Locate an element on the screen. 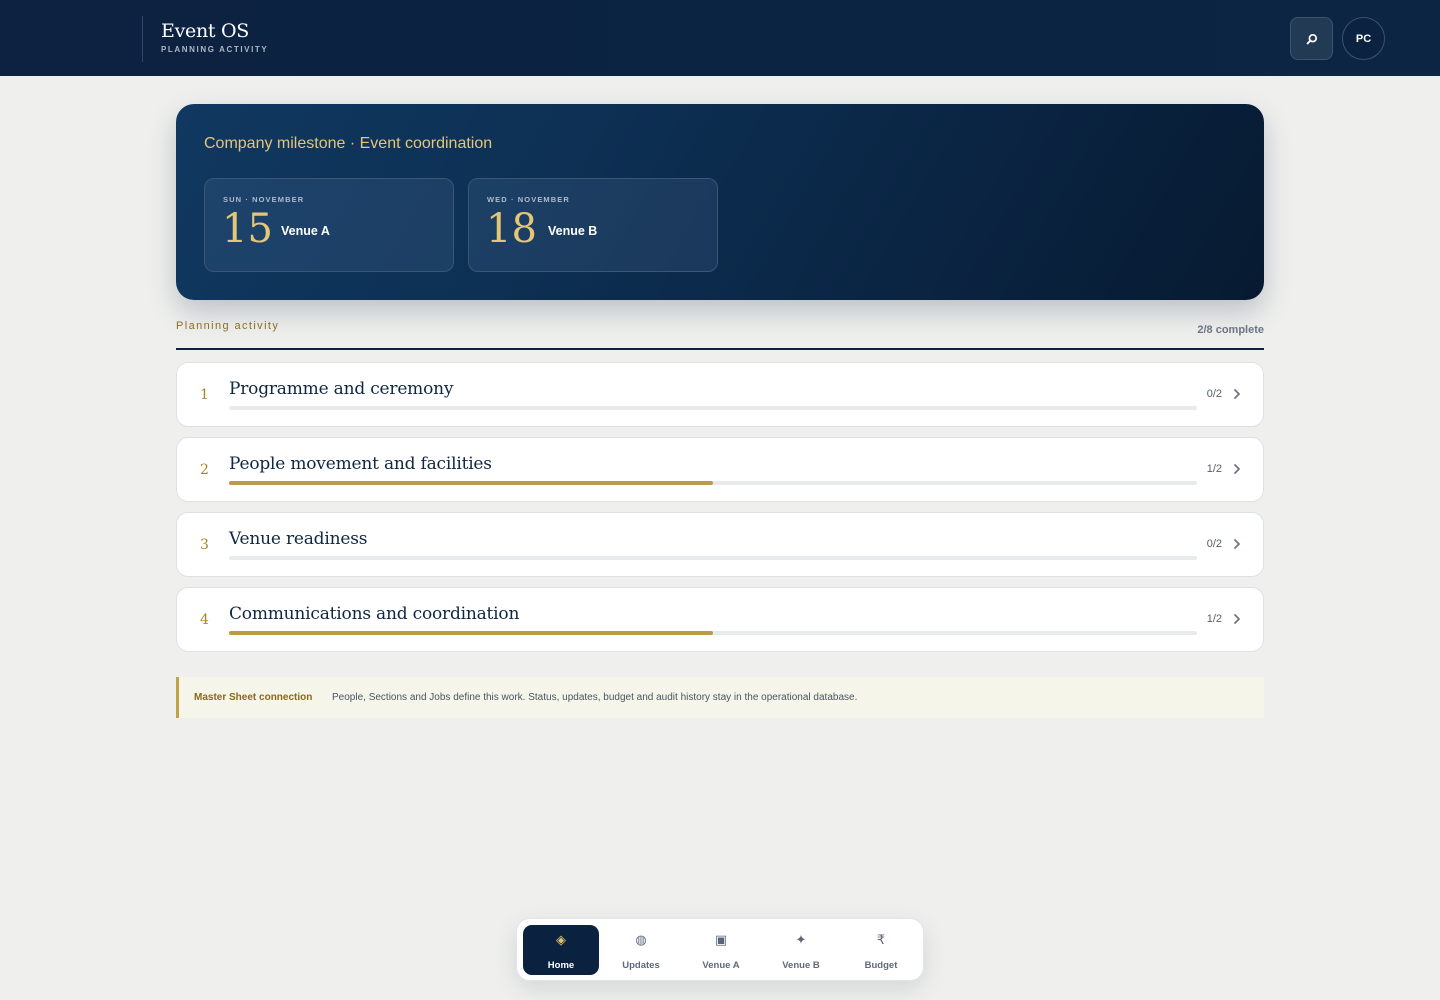 This screenshot has height=1000, width=1440. nav-label: Updates is located at coordinates (641, 965).